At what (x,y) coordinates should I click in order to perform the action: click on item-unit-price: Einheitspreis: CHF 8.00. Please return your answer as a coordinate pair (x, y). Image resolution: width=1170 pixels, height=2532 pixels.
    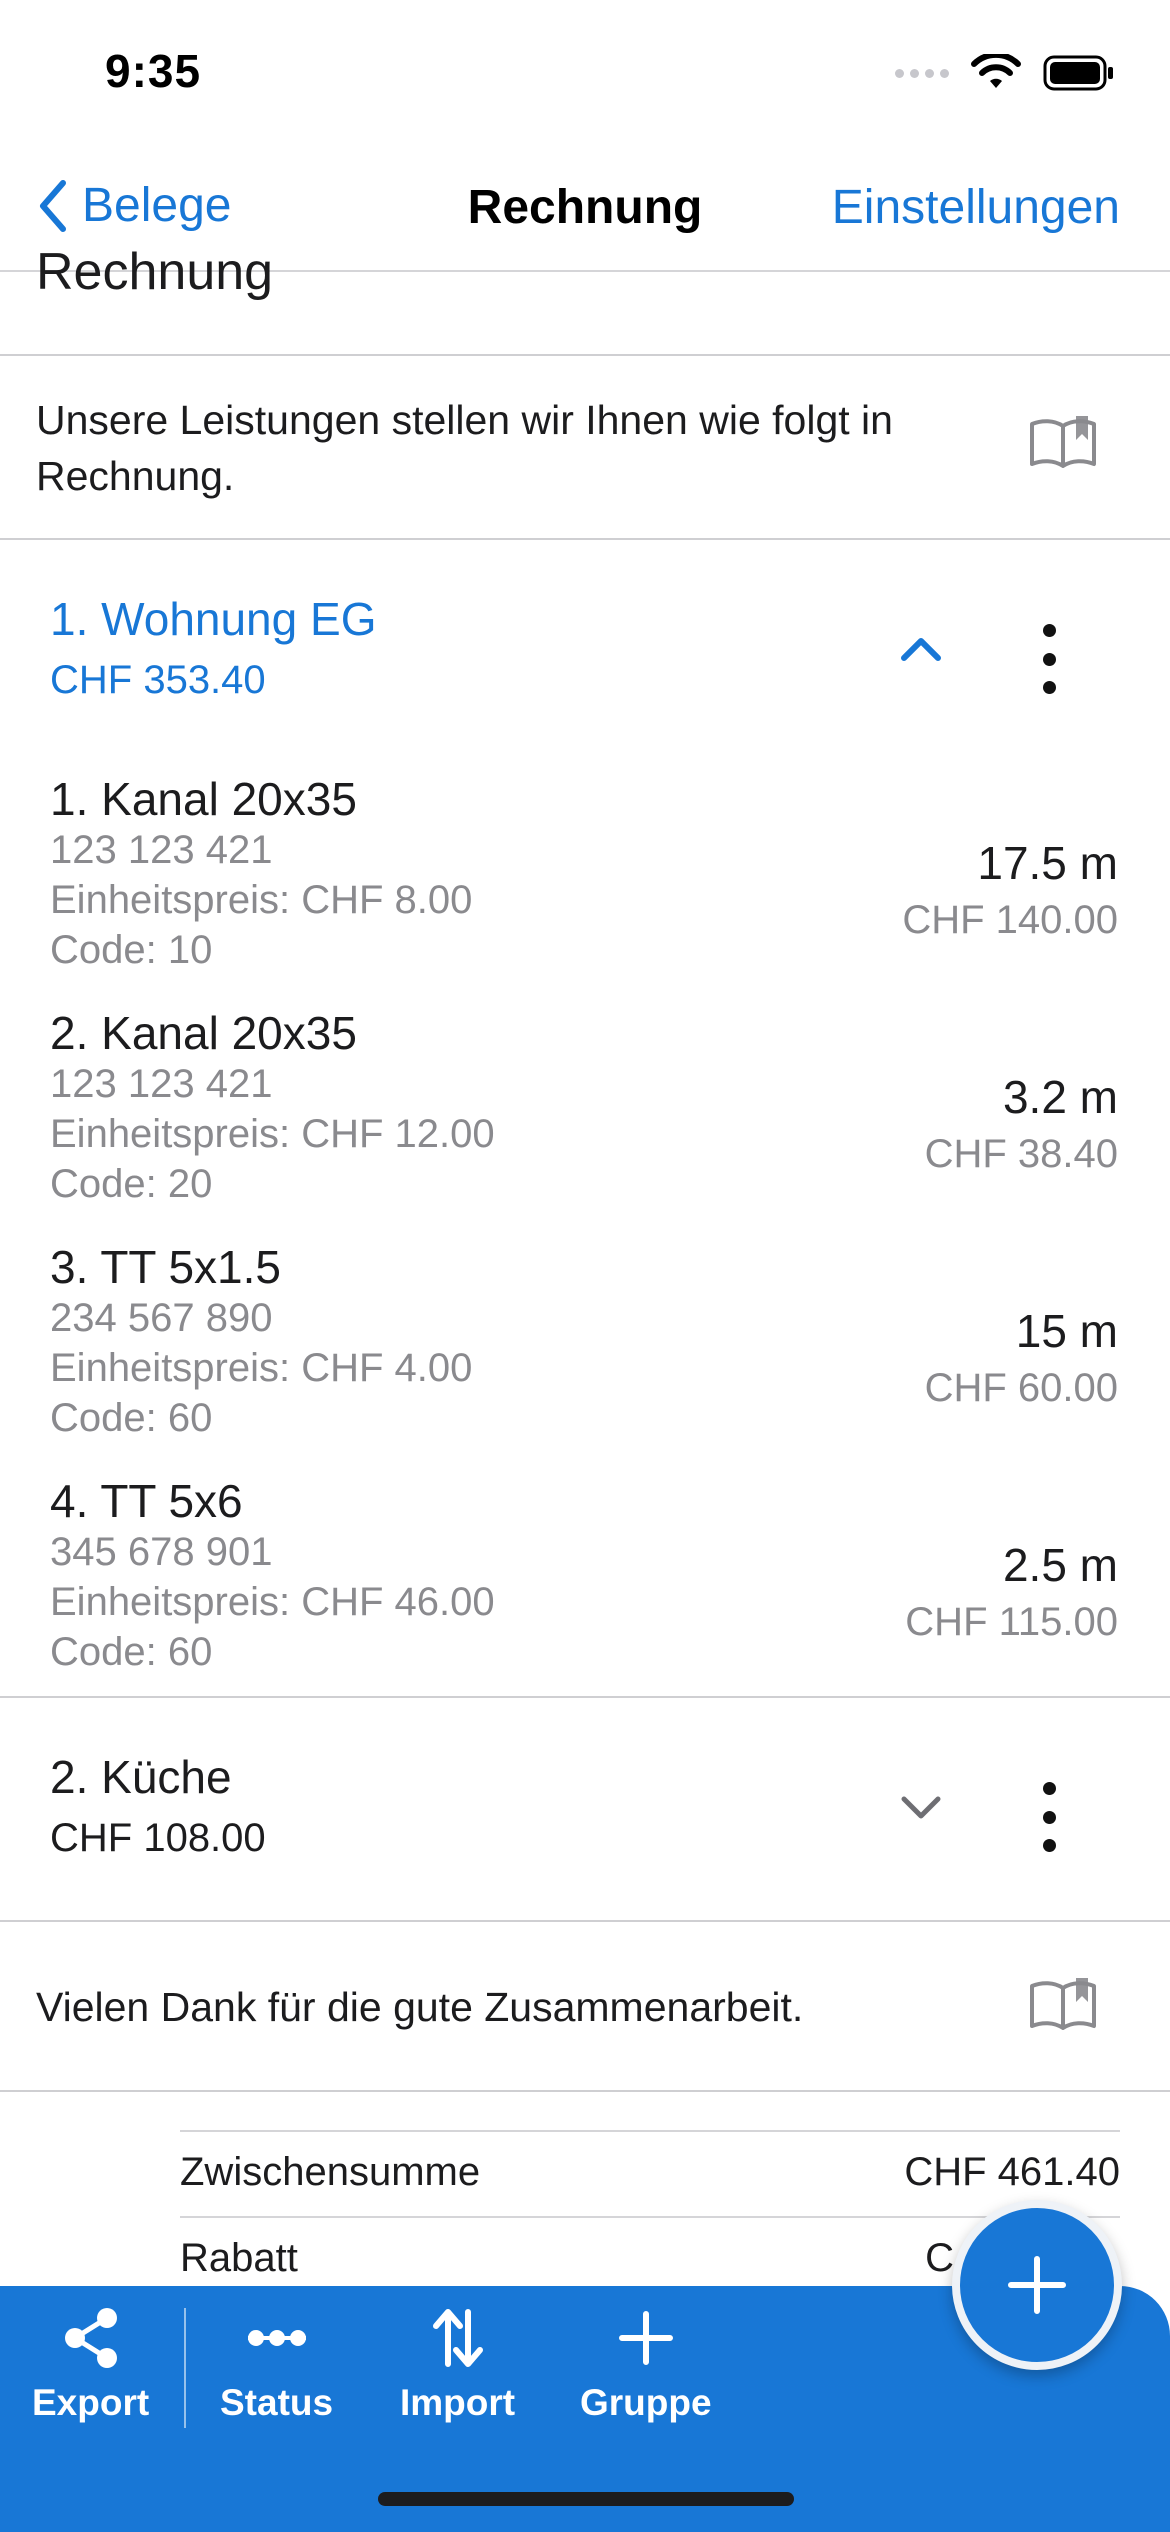
    Looking at the image, I should click on (261, 900).